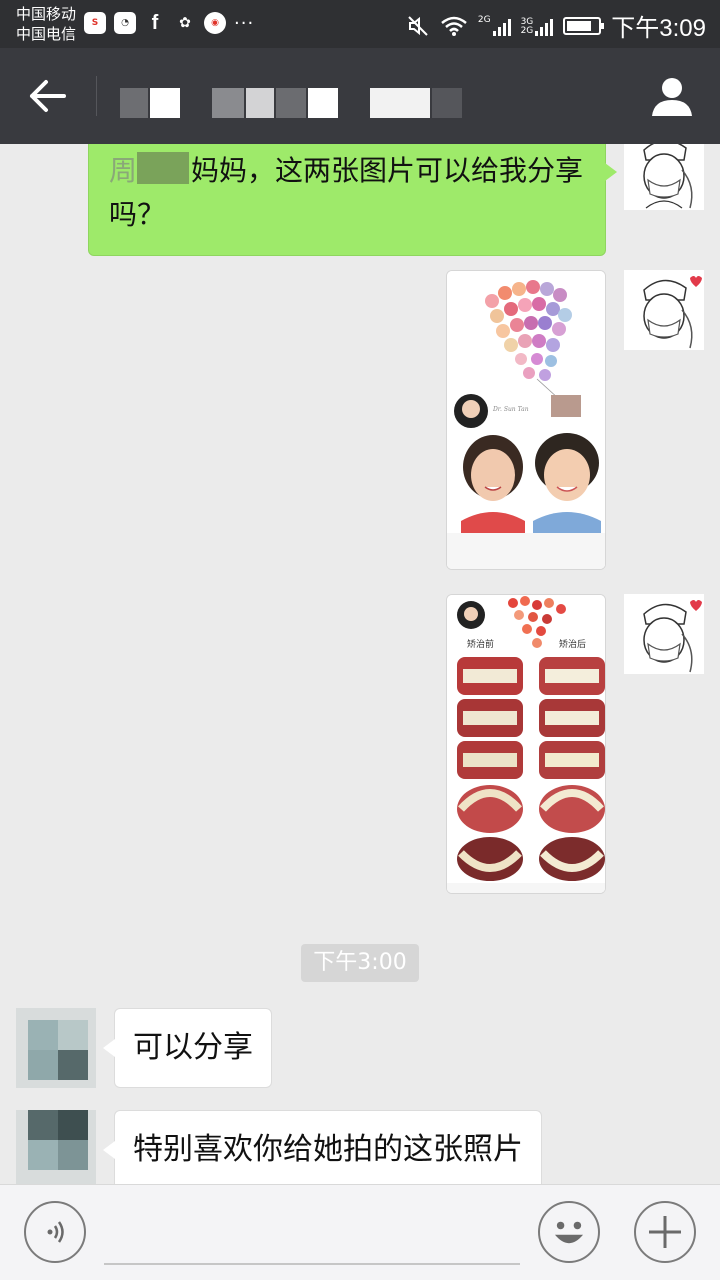 The height and width of the screenshot is (1280, 720). Describe the element at coordinates (672, 96) in the screenshot. I see `chat-info-user-icon` at that location.